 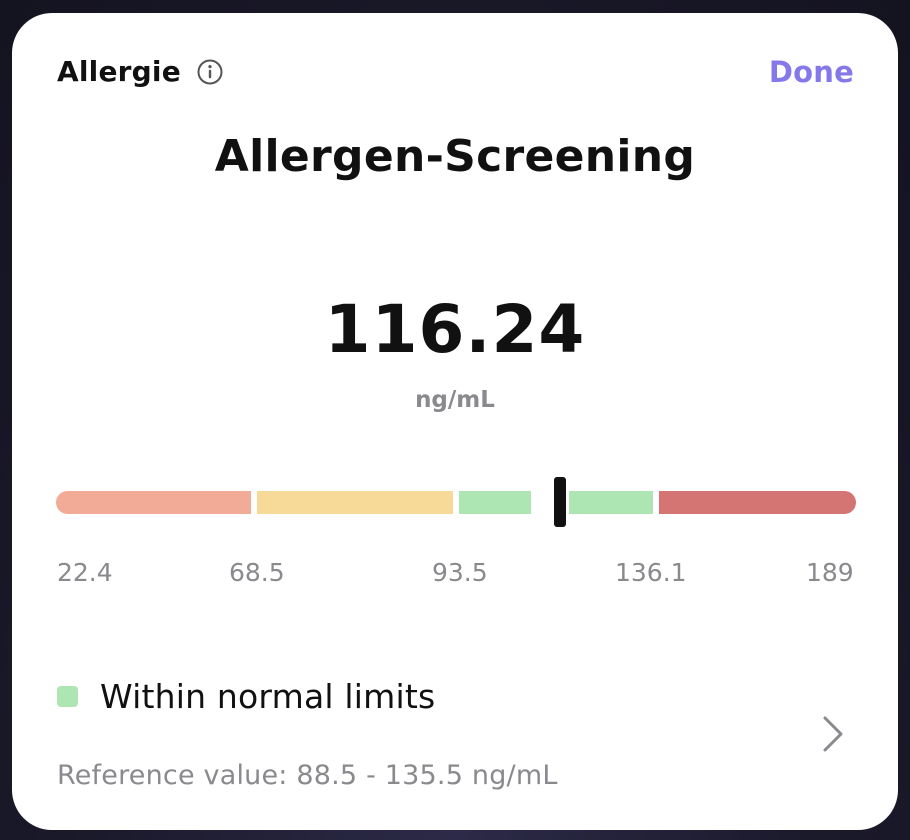 I want to click on category-header: Allergie, so click(x=140, y=71).